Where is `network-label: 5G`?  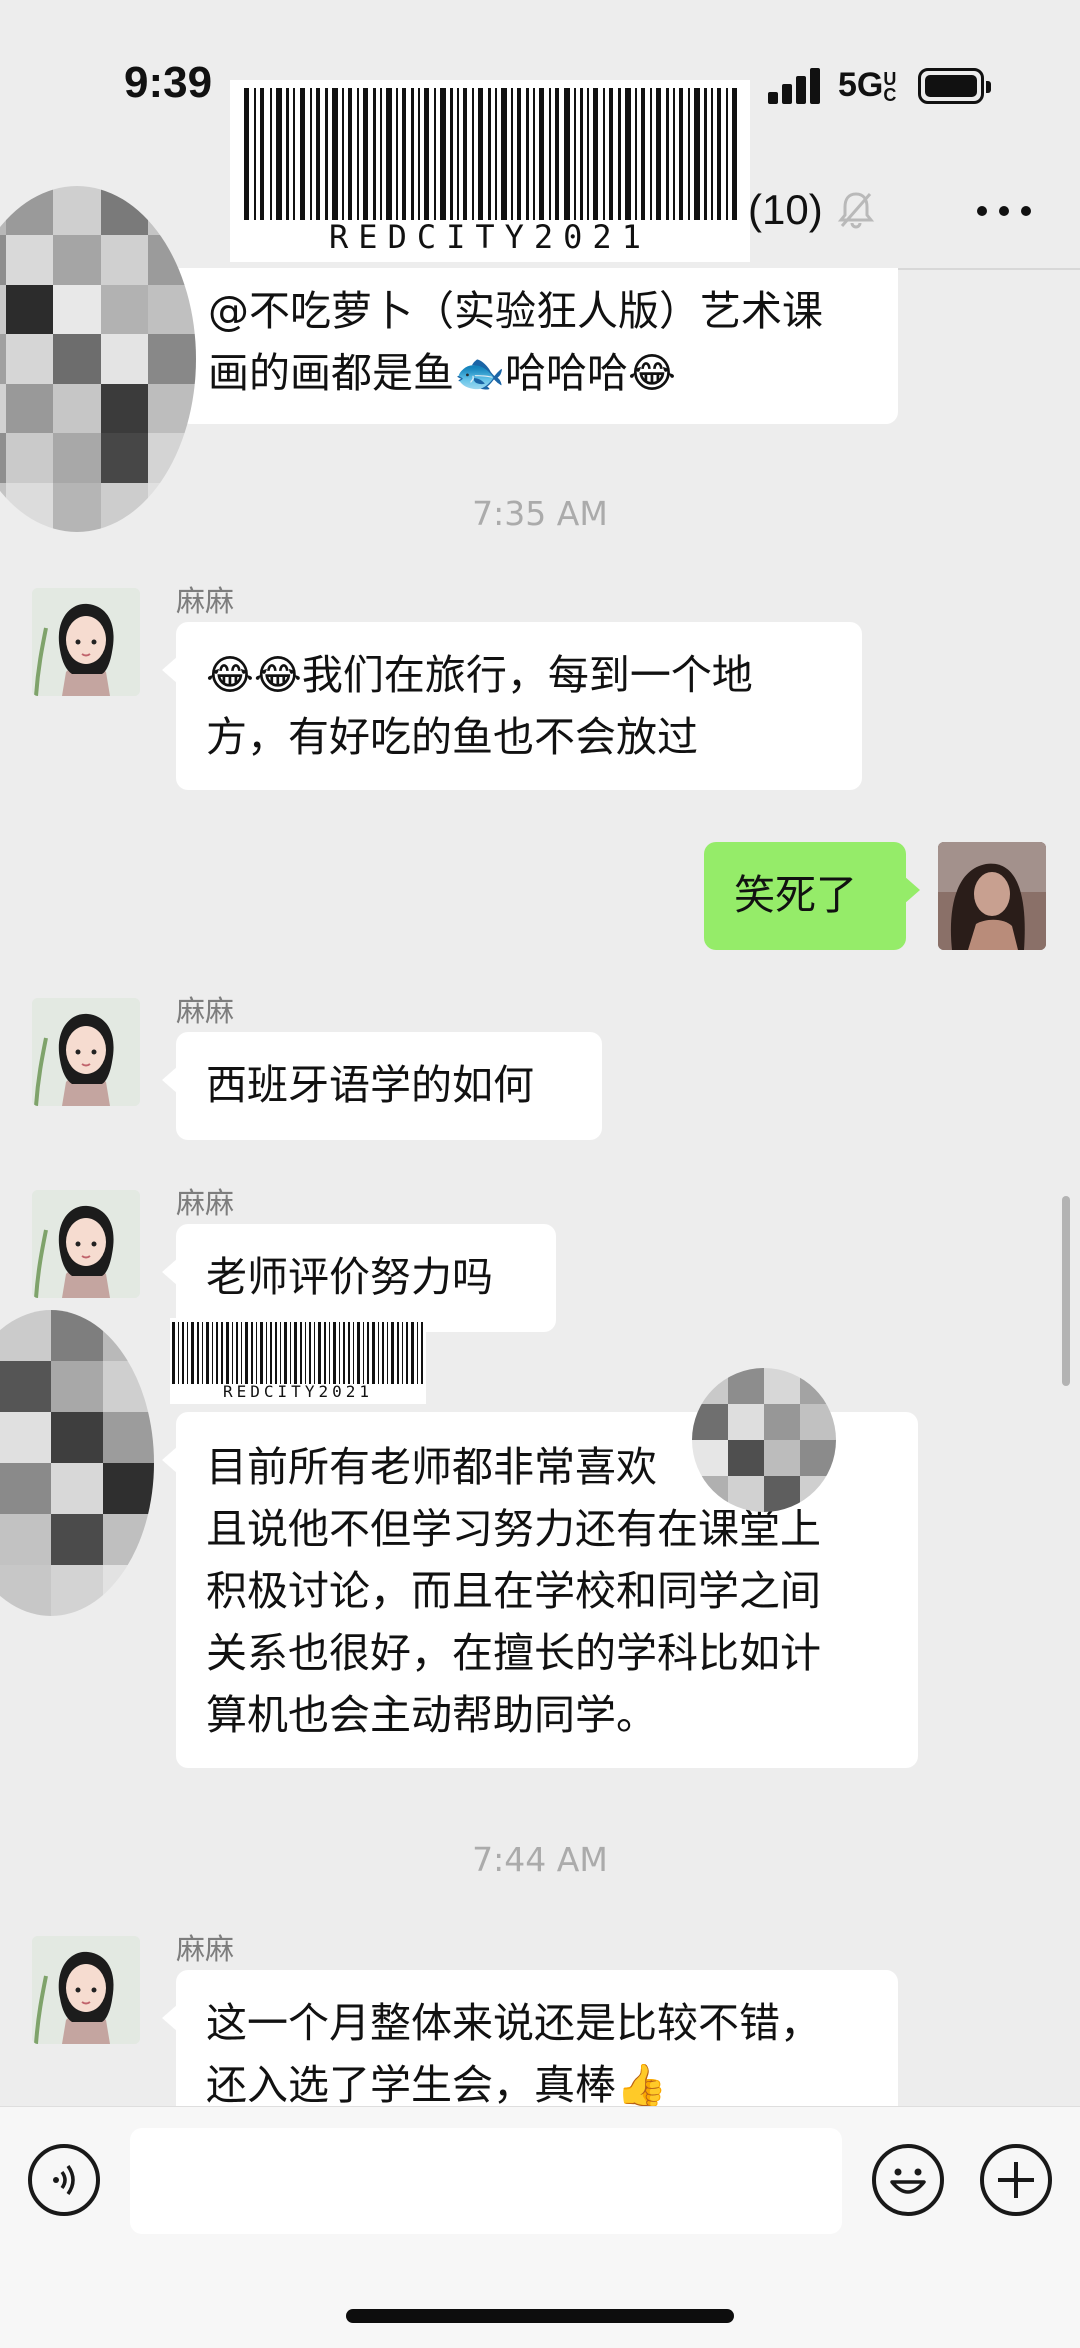 network-label: 5G is located at coordinates (861, 85).